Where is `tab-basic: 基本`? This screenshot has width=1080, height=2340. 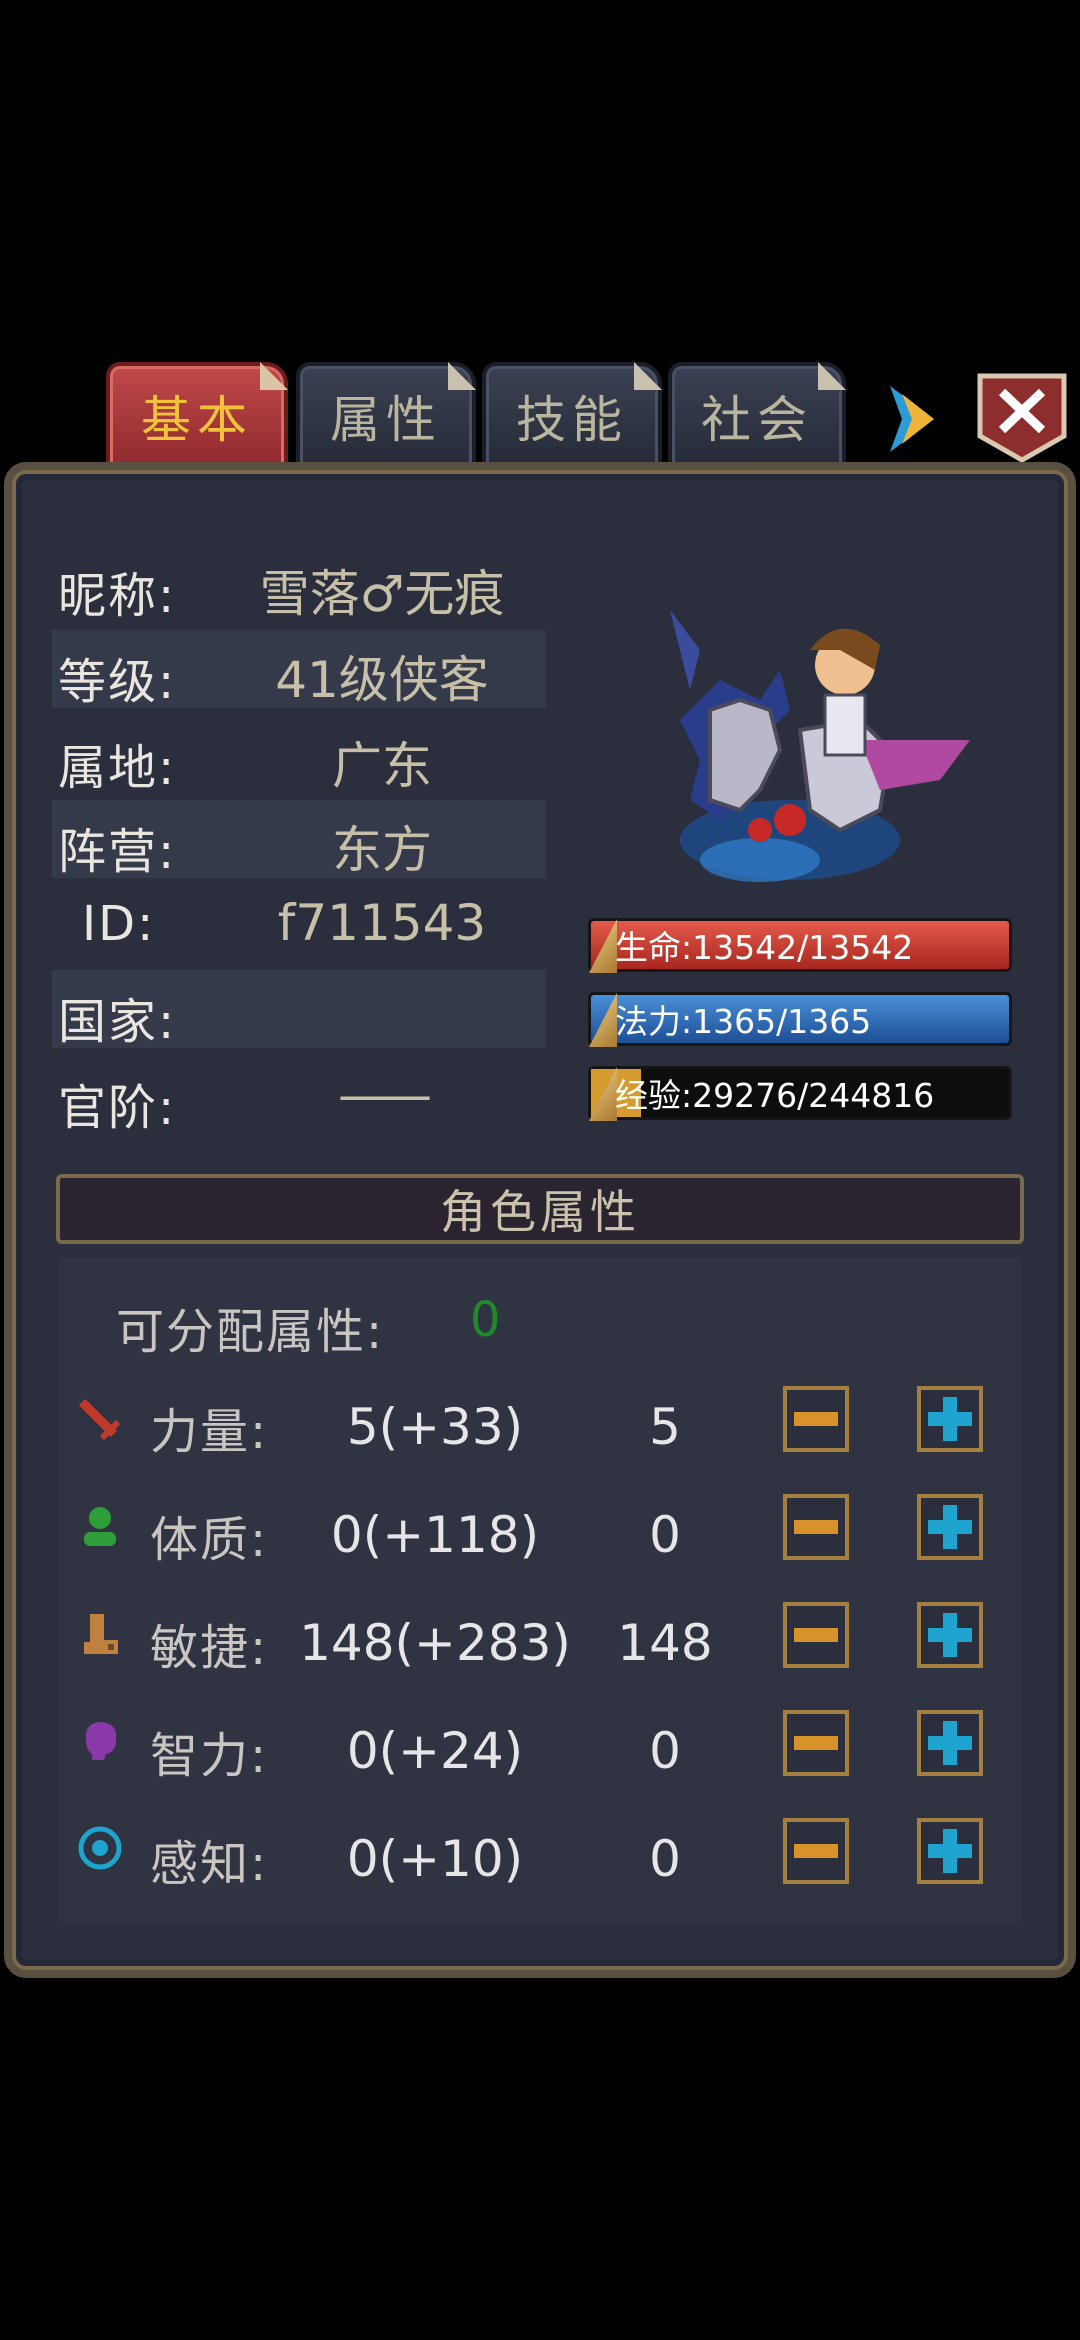 tab-basic: 基本 is located at coordinates (197, 416).